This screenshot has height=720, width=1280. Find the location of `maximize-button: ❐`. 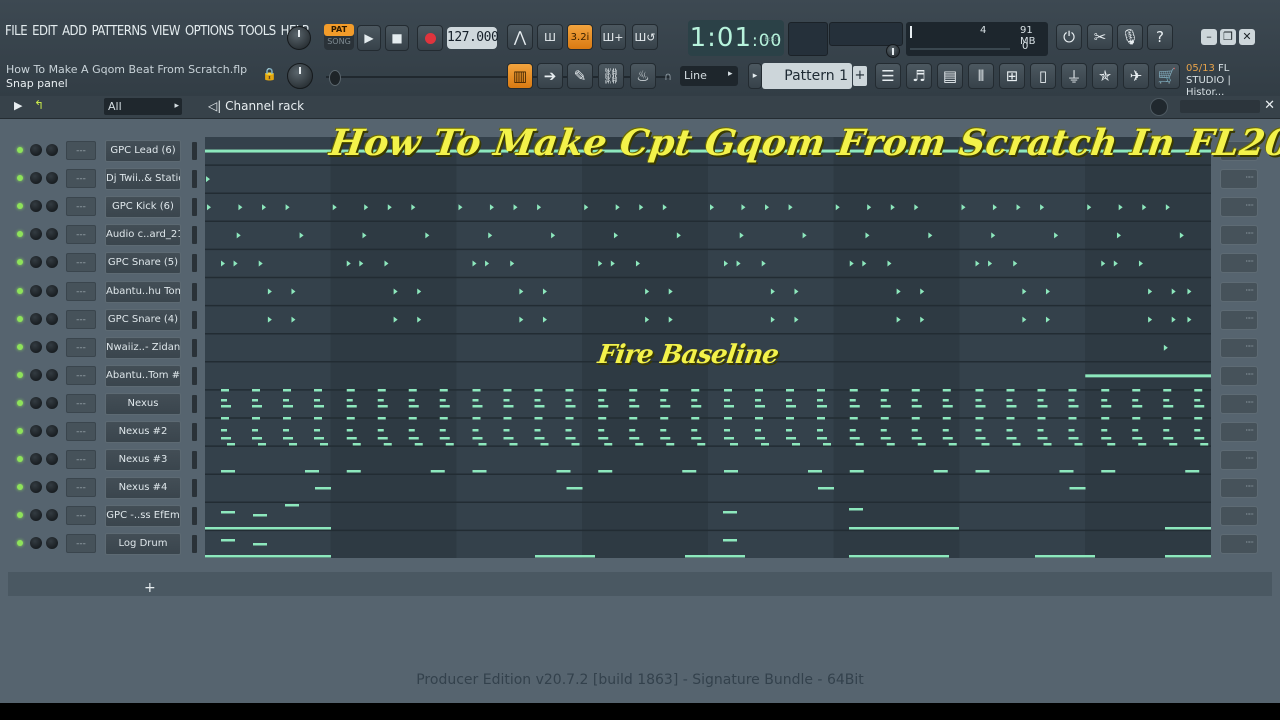

maximize-button: ❐ is located at coordinates (1228, 37).